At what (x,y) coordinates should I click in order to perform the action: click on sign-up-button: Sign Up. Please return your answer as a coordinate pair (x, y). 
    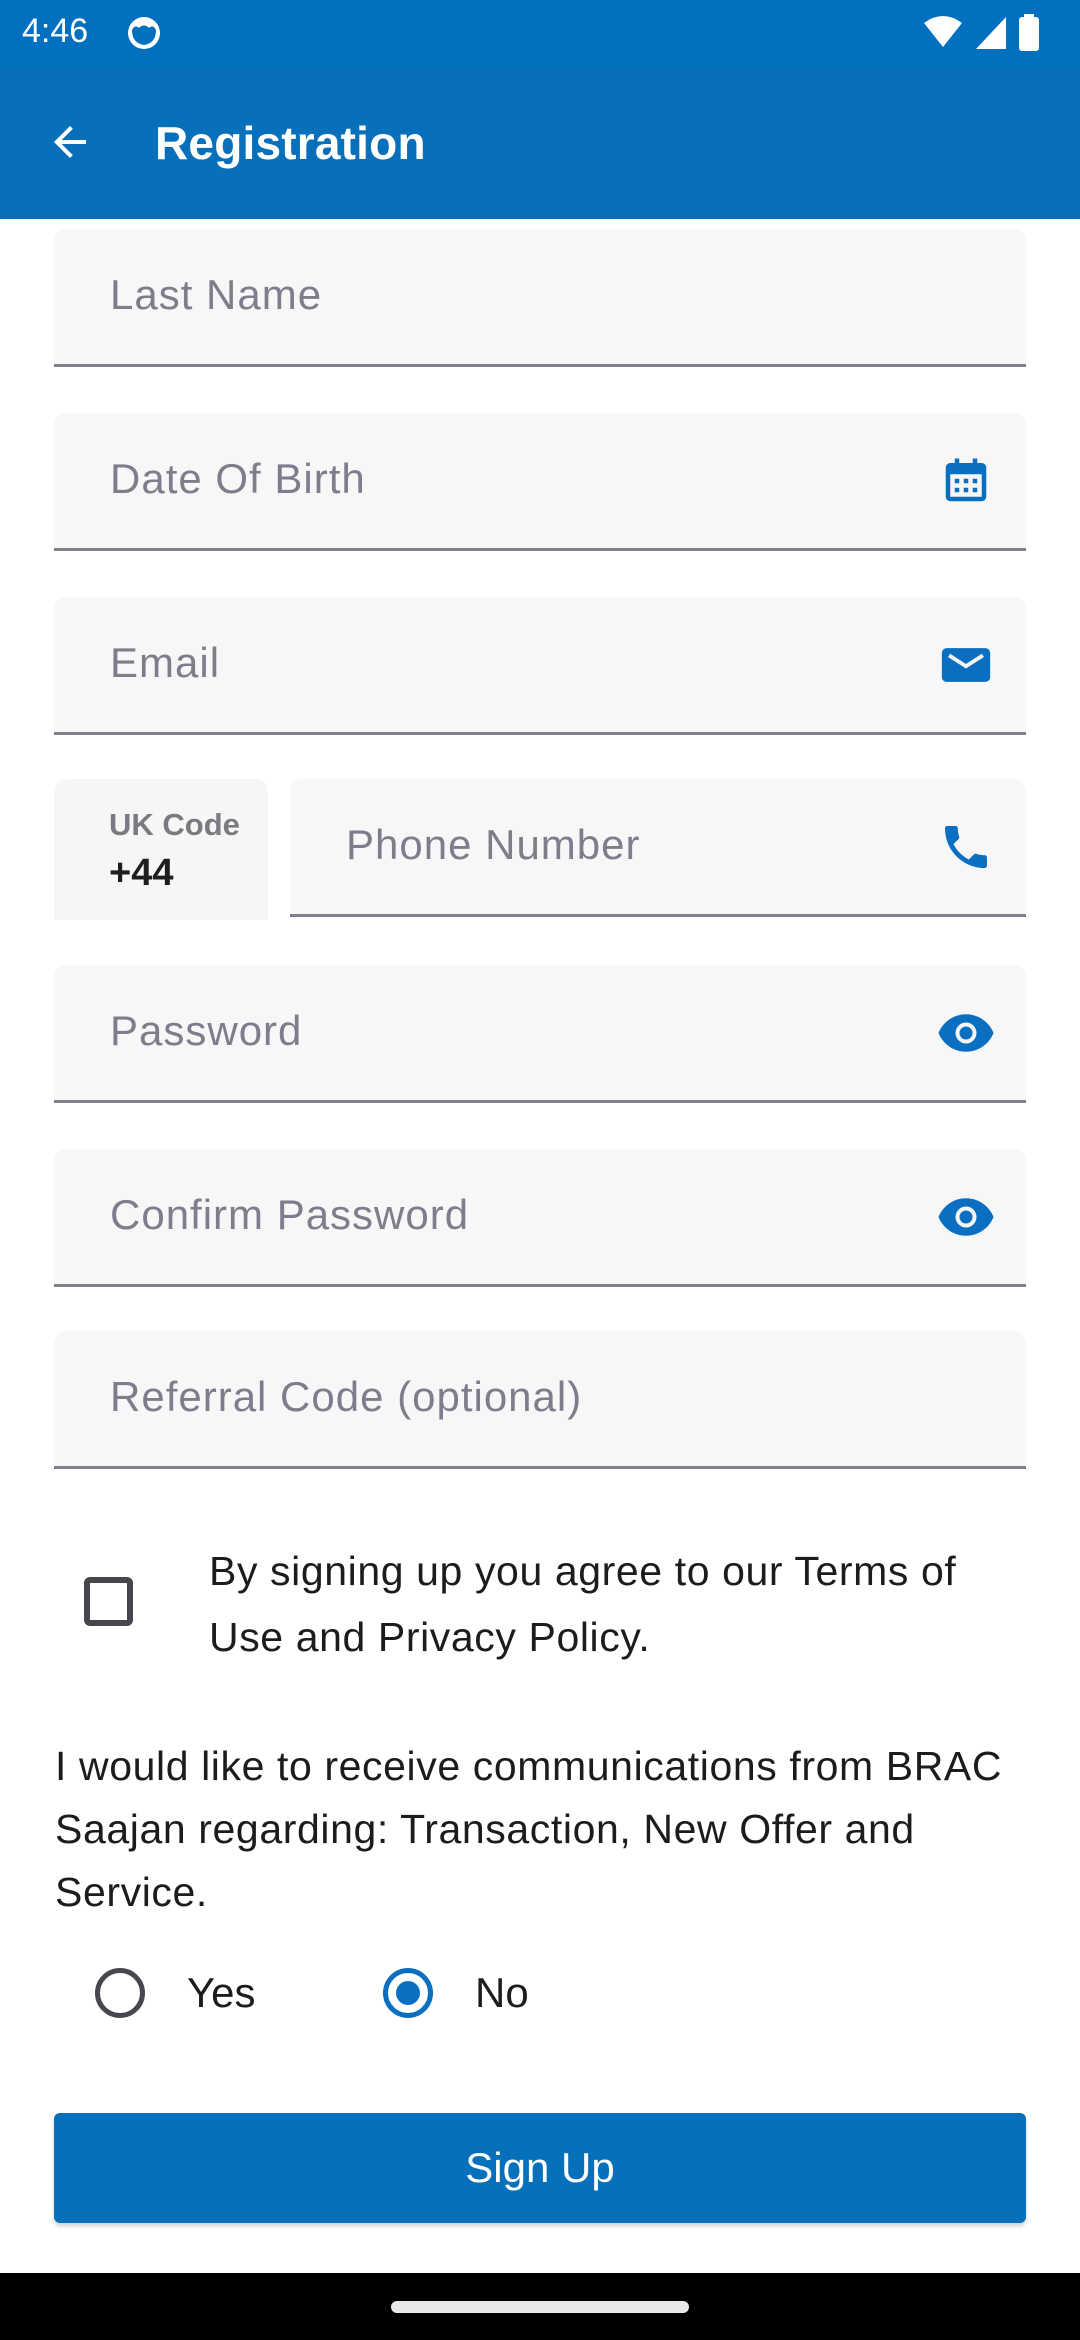
    Looking at the image, I should click on (540, 2168).